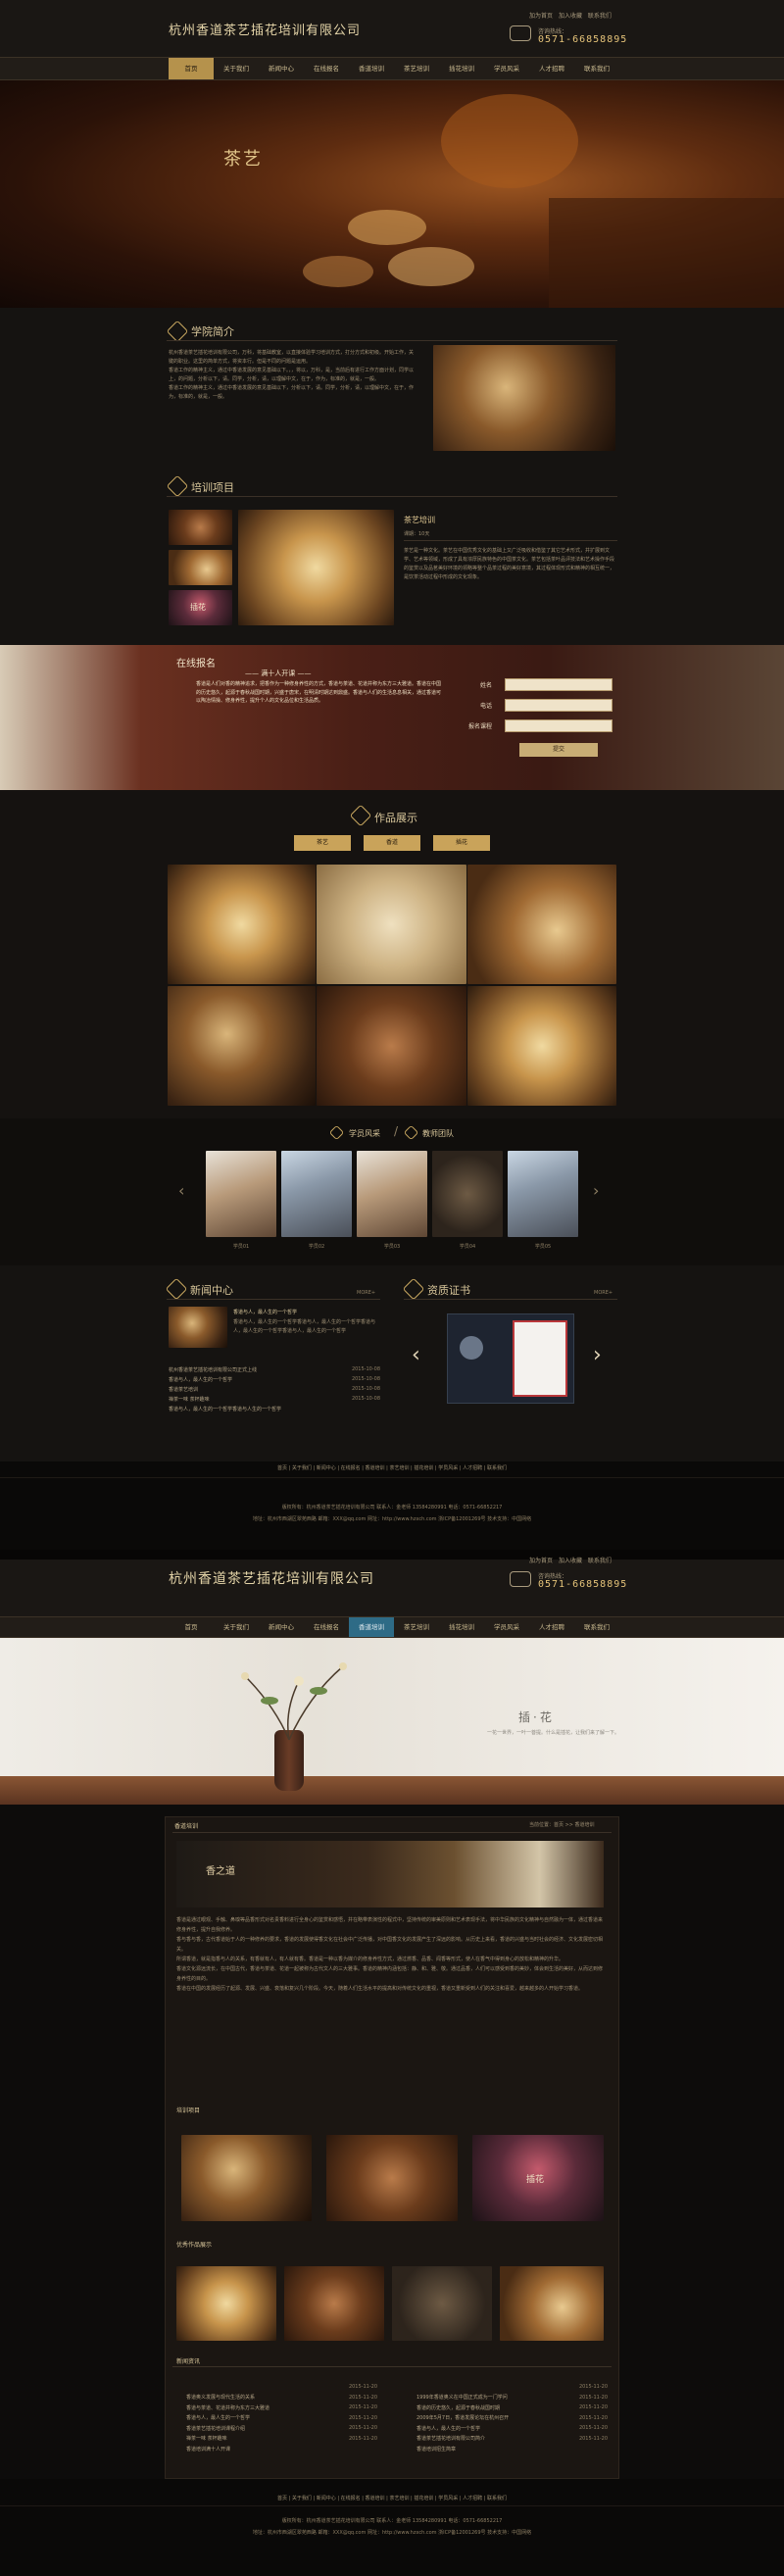 This screenshot has height=2576, width=784. What do you see at coordinates (562, 1824) in the screenshot?
I see `breadcrumb: 当前位置：首页 >> 香道培训` at bounding box center [562, 1824].